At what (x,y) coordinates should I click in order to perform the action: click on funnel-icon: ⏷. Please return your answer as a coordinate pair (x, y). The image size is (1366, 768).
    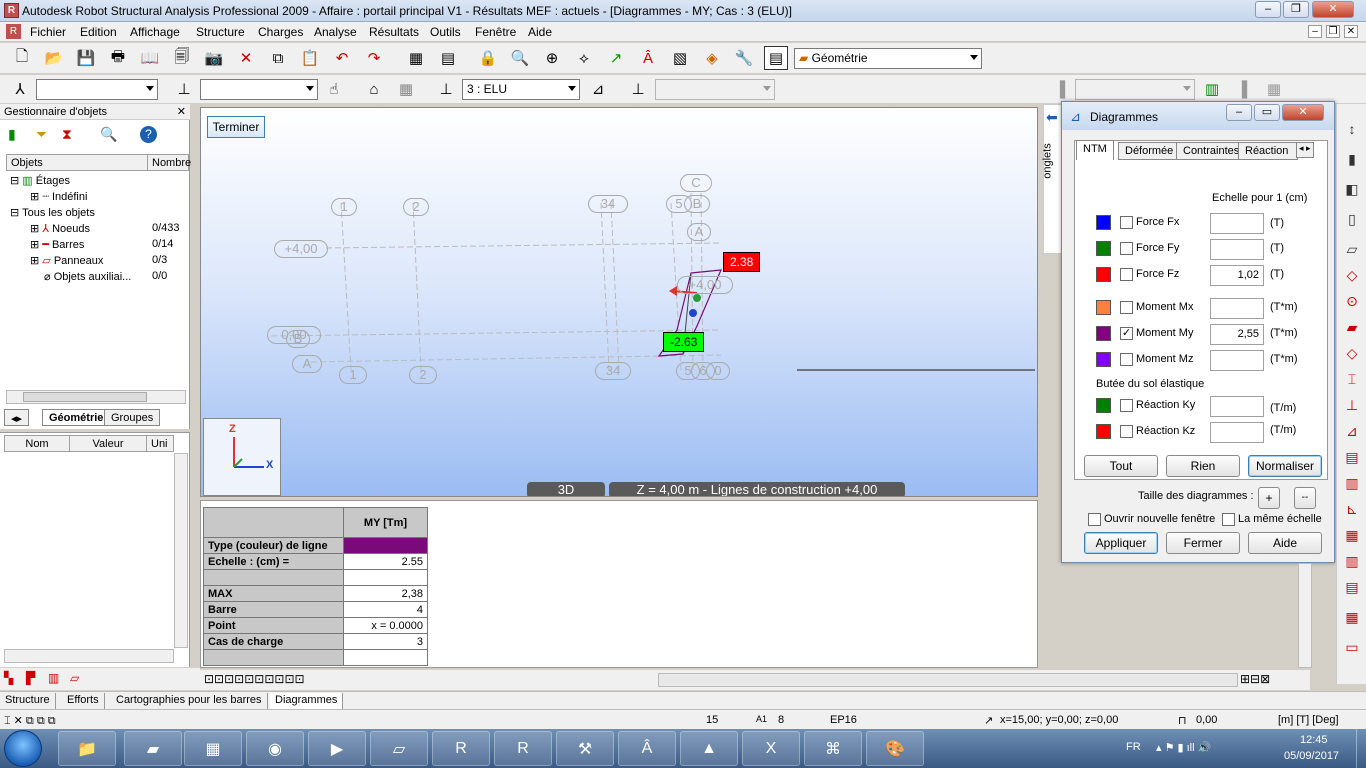
    Looking at the image, I should click on (41, 134).